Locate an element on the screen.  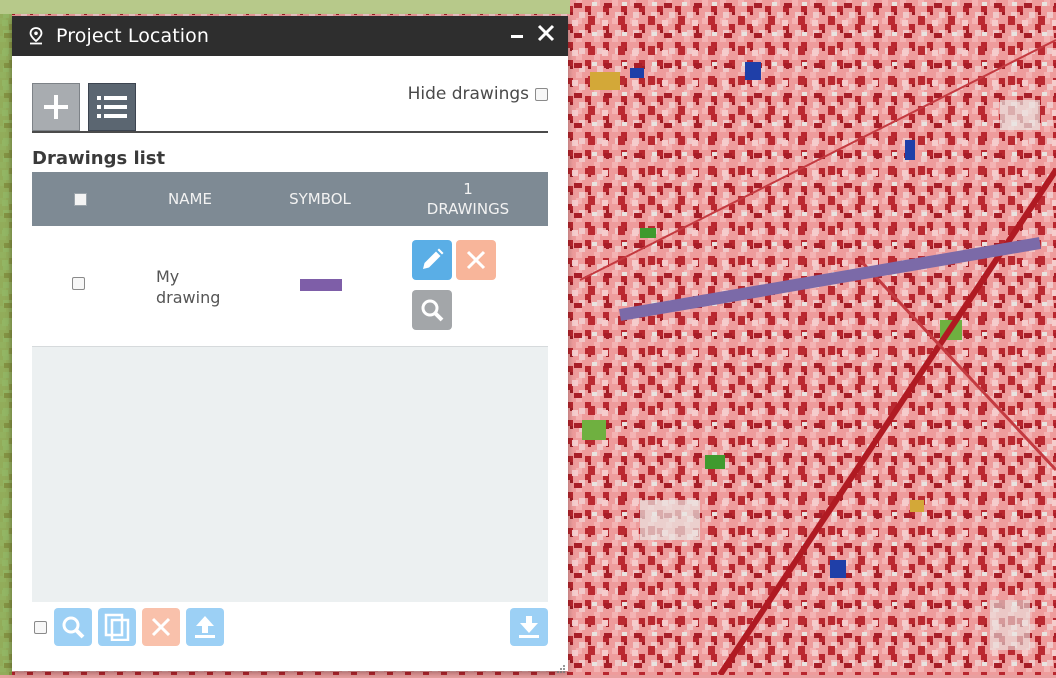
header-name: NAME is located at coordinates (190, 199).